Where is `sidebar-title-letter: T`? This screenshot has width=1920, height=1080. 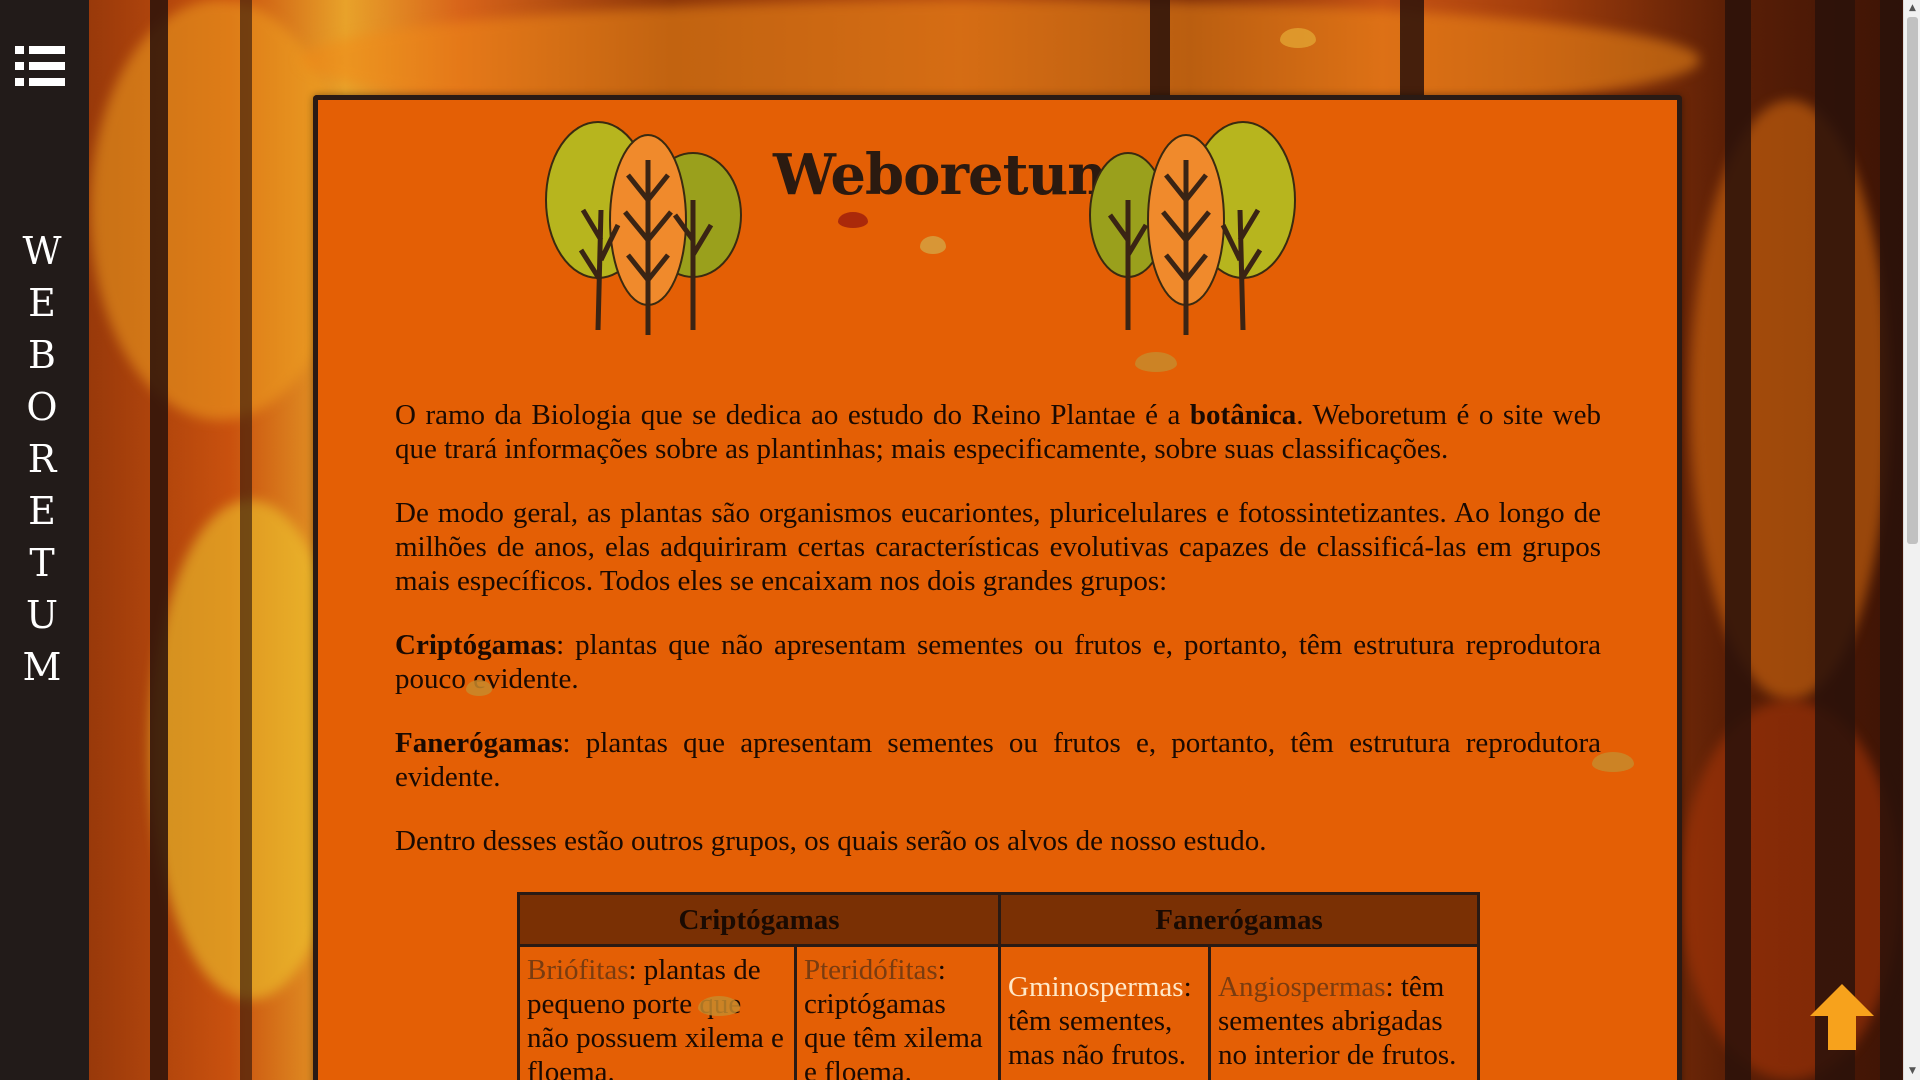
sidebar-title-letter: T is located at coordinates (42, 563).